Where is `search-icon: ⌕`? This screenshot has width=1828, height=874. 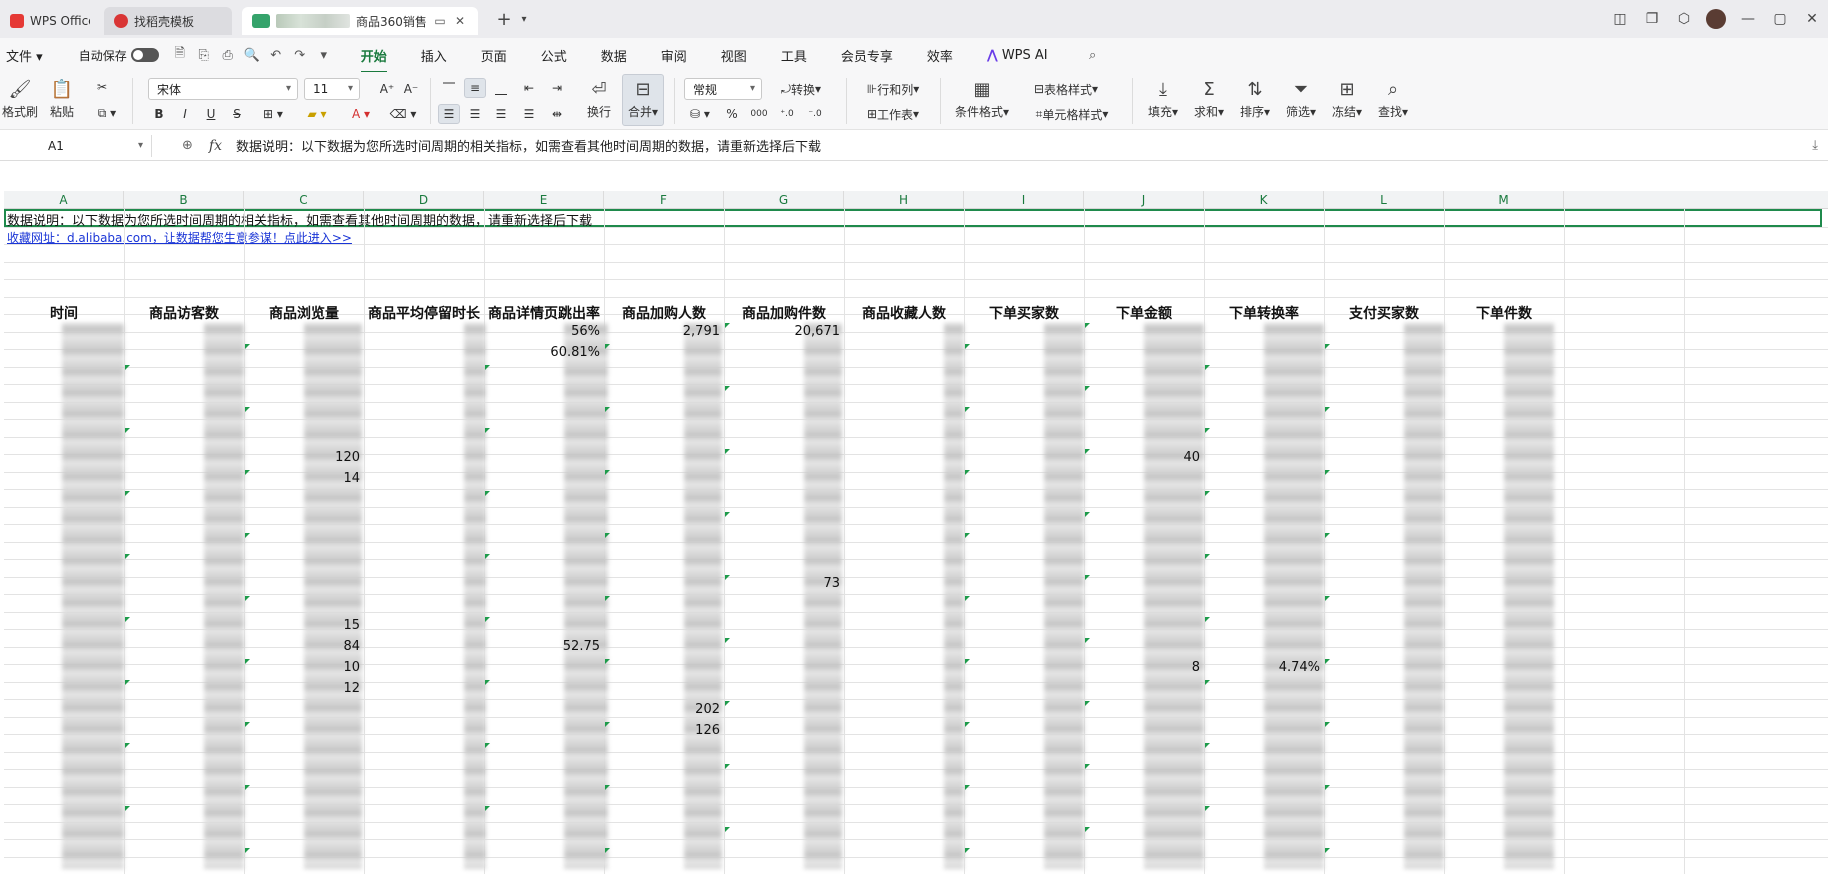 search-icon: ⌕ is located at coordinates (1093, 55).